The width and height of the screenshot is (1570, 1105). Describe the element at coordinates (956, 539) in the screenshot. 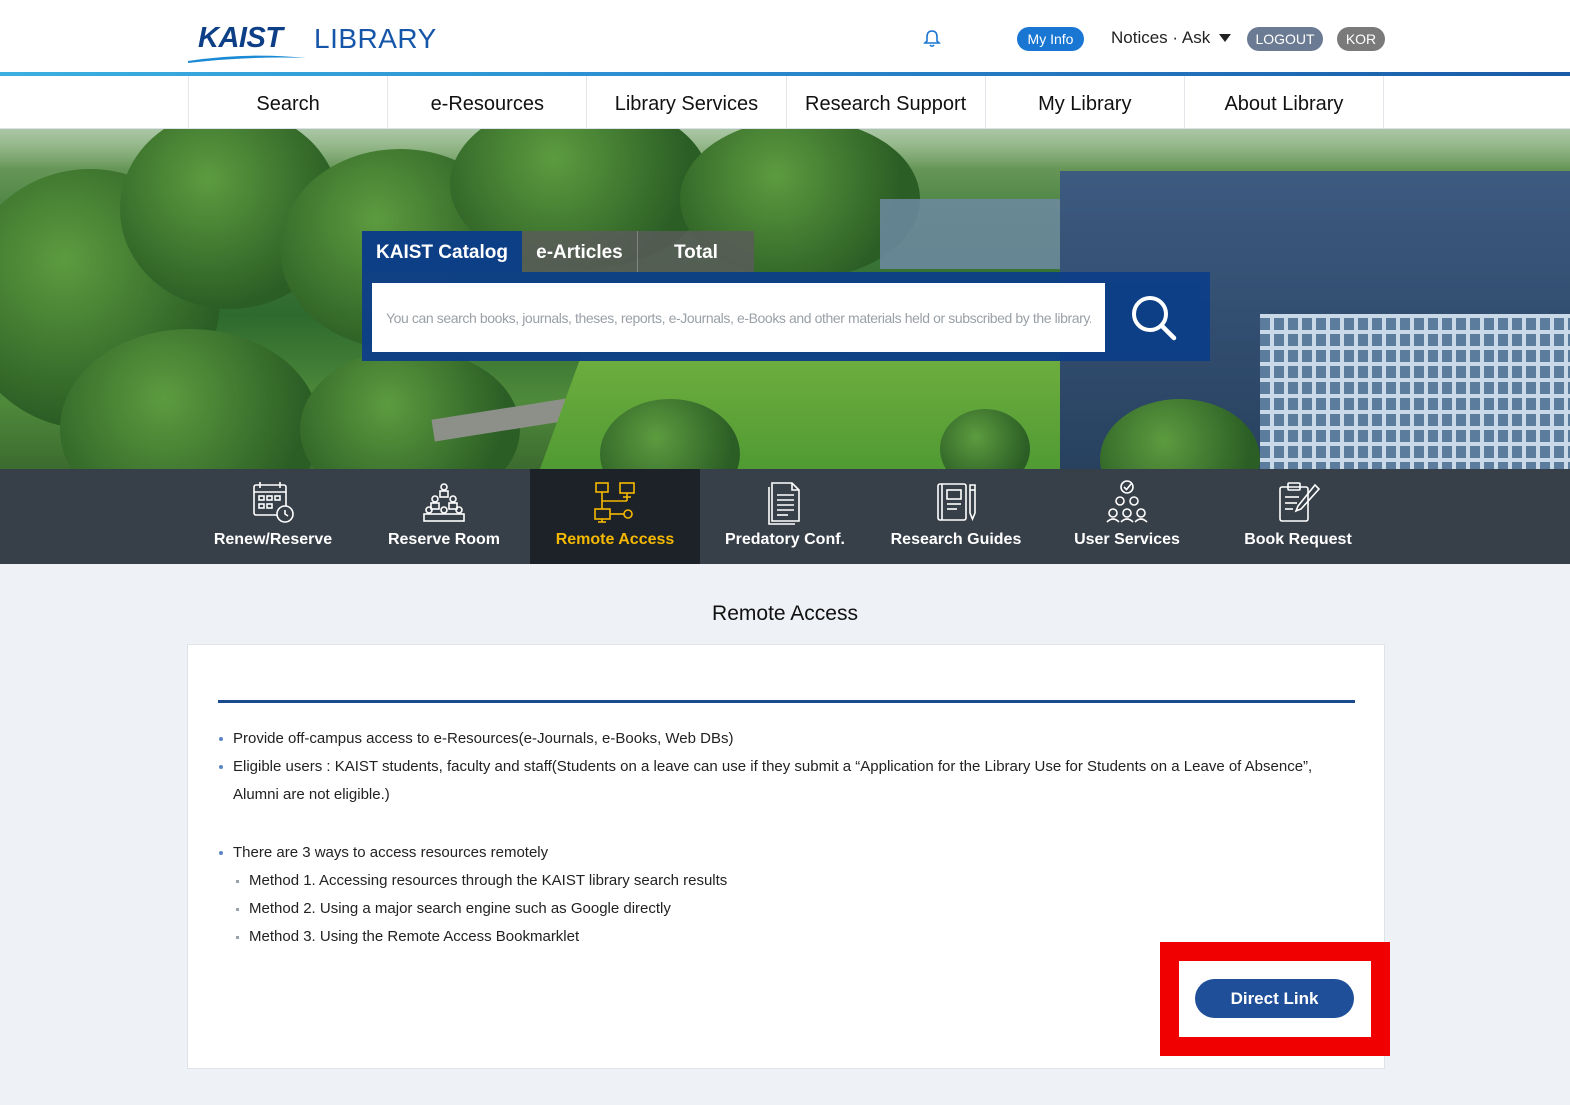

I see `quick-label: Research Guides` at that location.